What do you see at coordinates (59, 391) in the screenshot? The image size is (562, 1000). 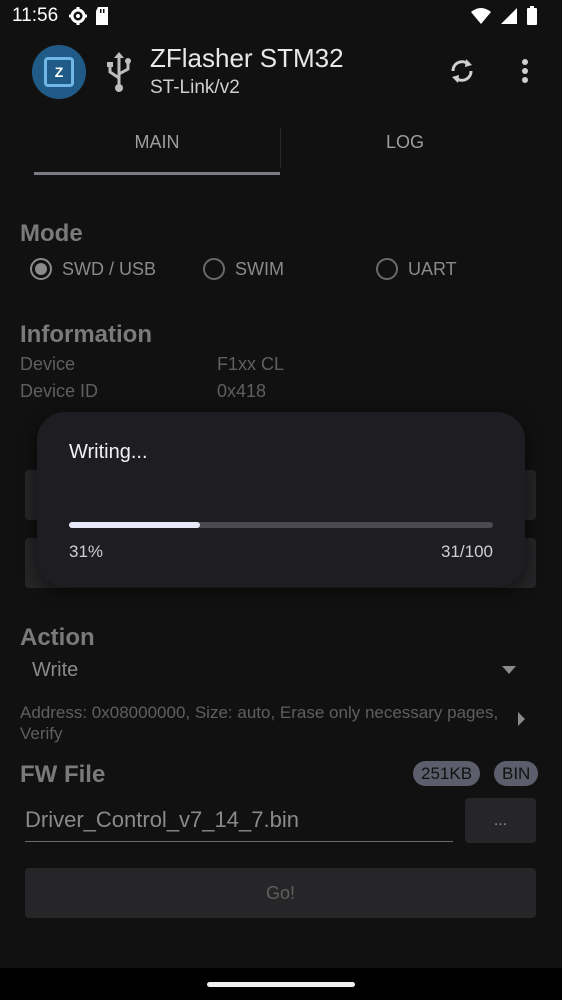 I see `info-label-device-id: Device ID` at bounding box center [59, 391].